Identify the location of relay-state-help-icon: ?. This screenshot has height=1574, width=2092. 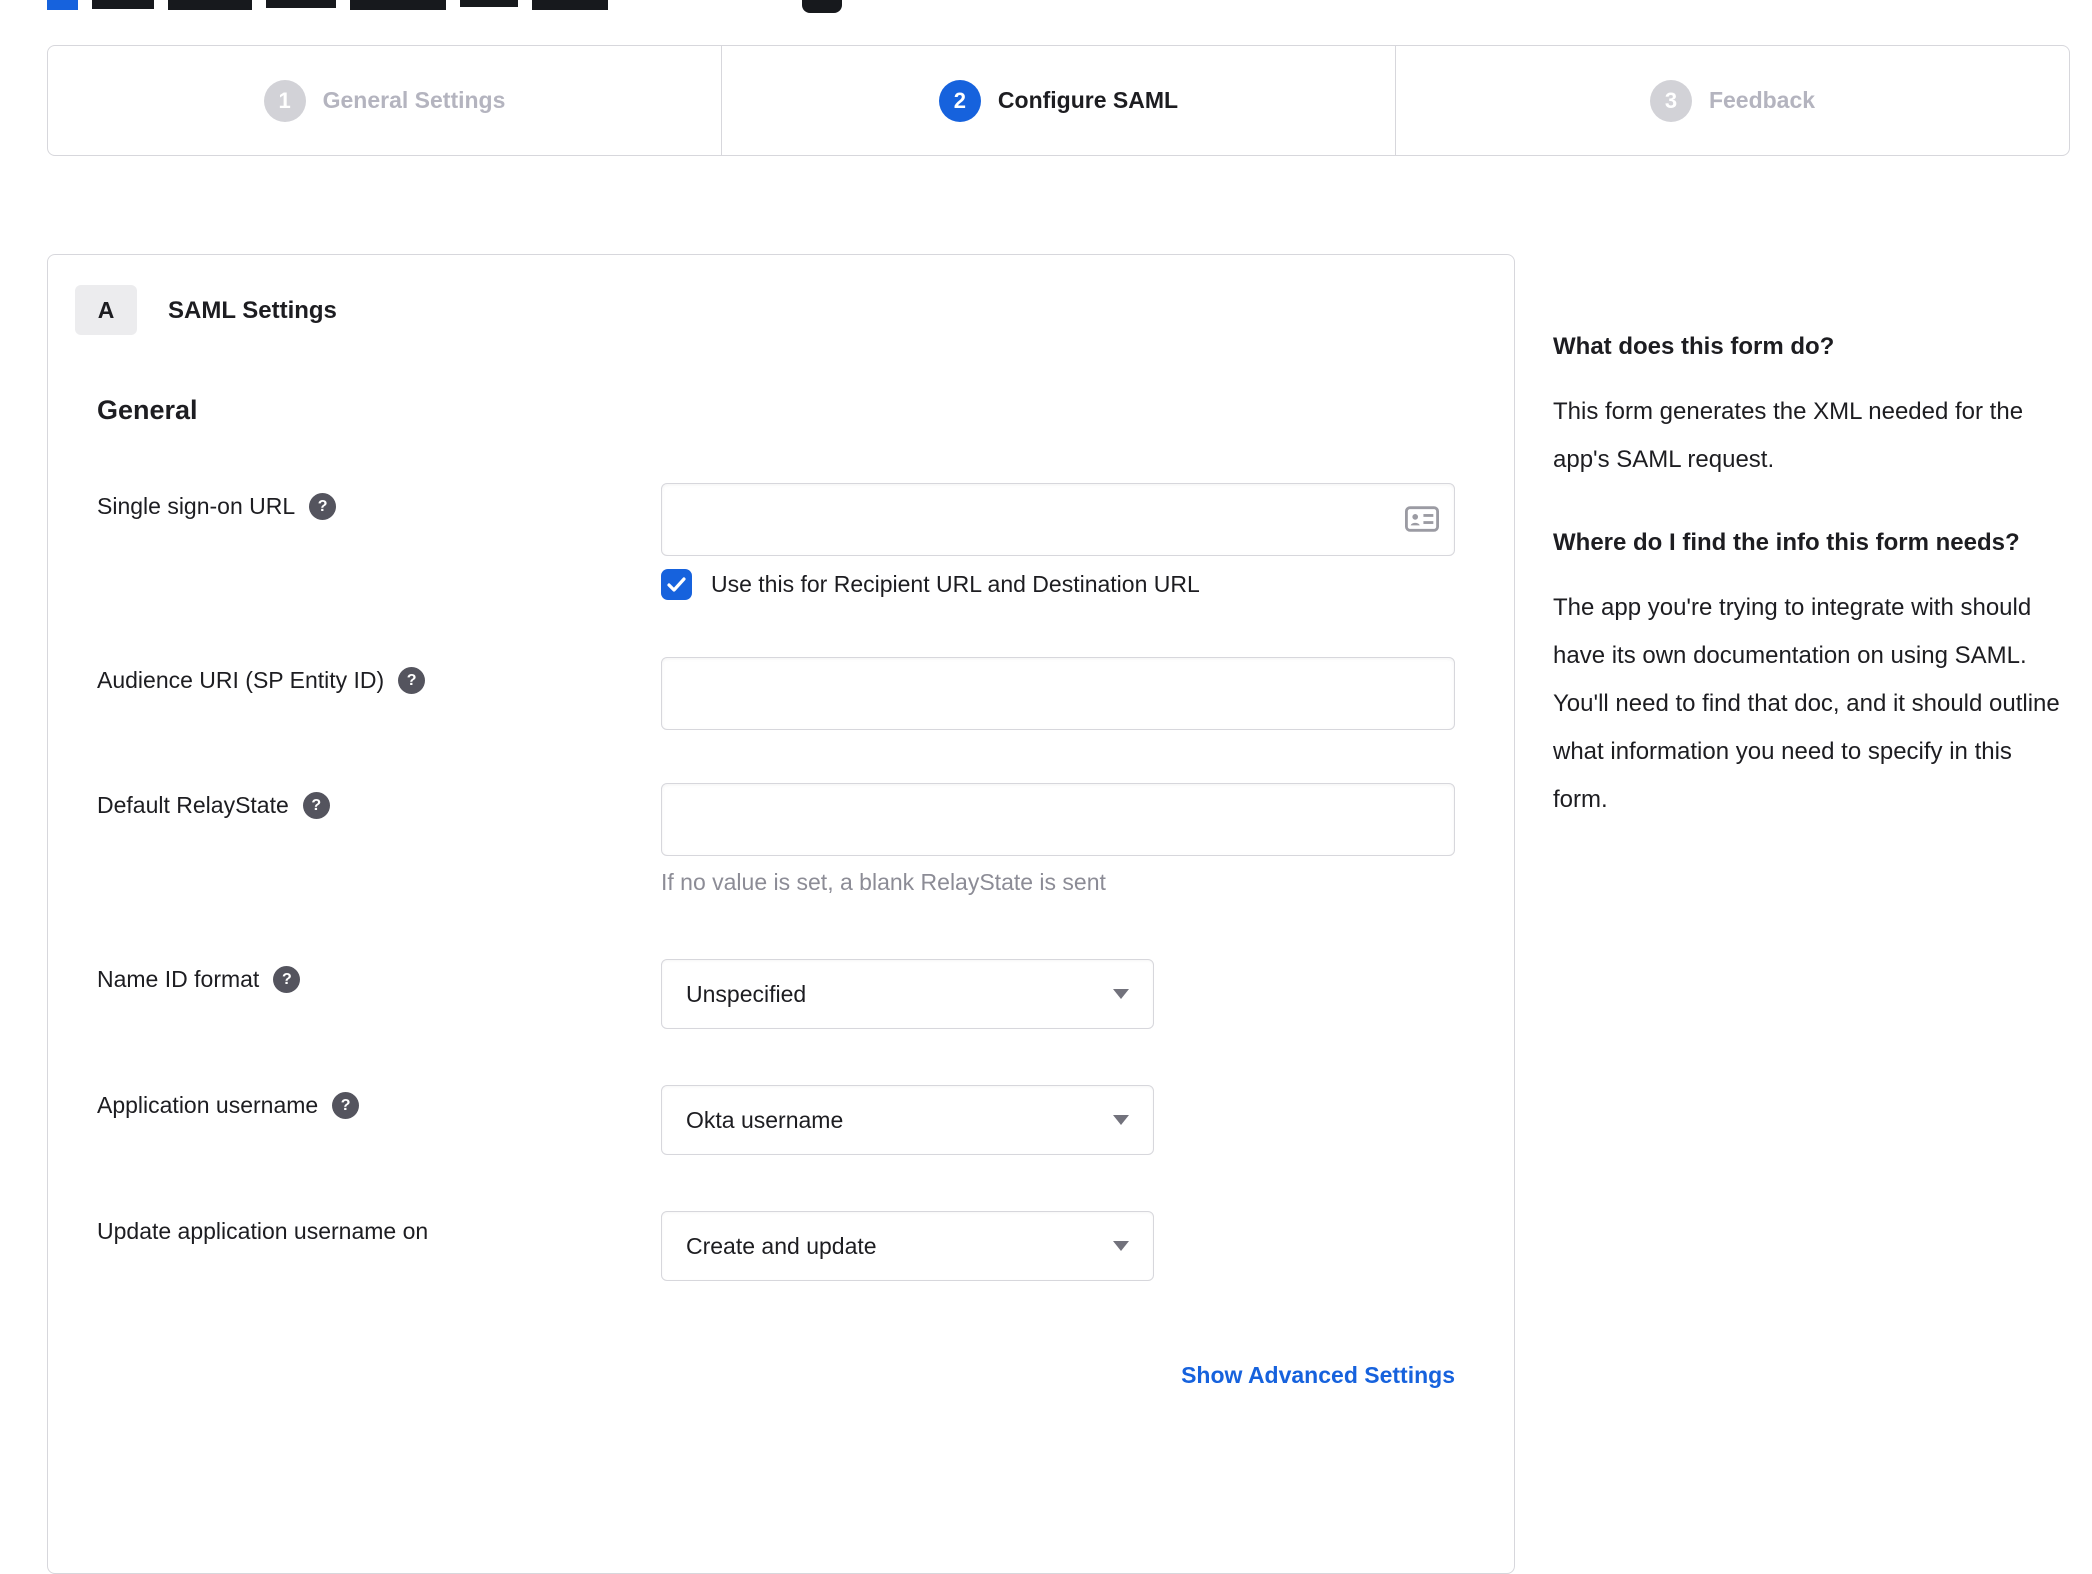
(316, 805).